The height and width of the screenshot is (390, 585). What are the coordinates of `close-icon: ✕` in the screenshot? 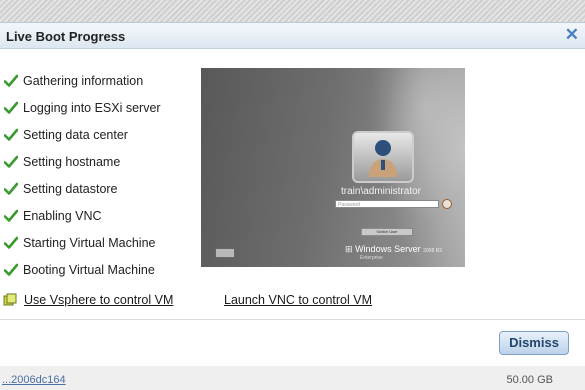 It's located at (572, 35).